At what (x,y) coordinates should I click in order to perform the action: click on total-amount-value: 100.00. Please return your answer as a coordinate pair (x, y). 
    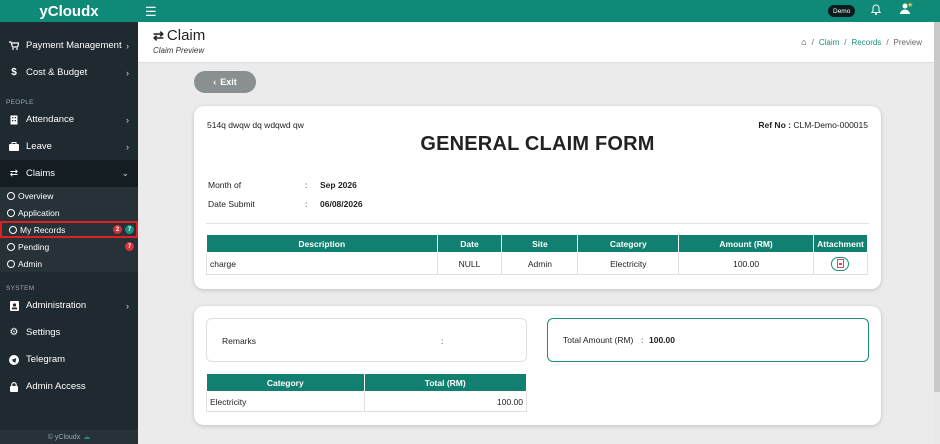
    Looking at the image, I should click on (662, 340).